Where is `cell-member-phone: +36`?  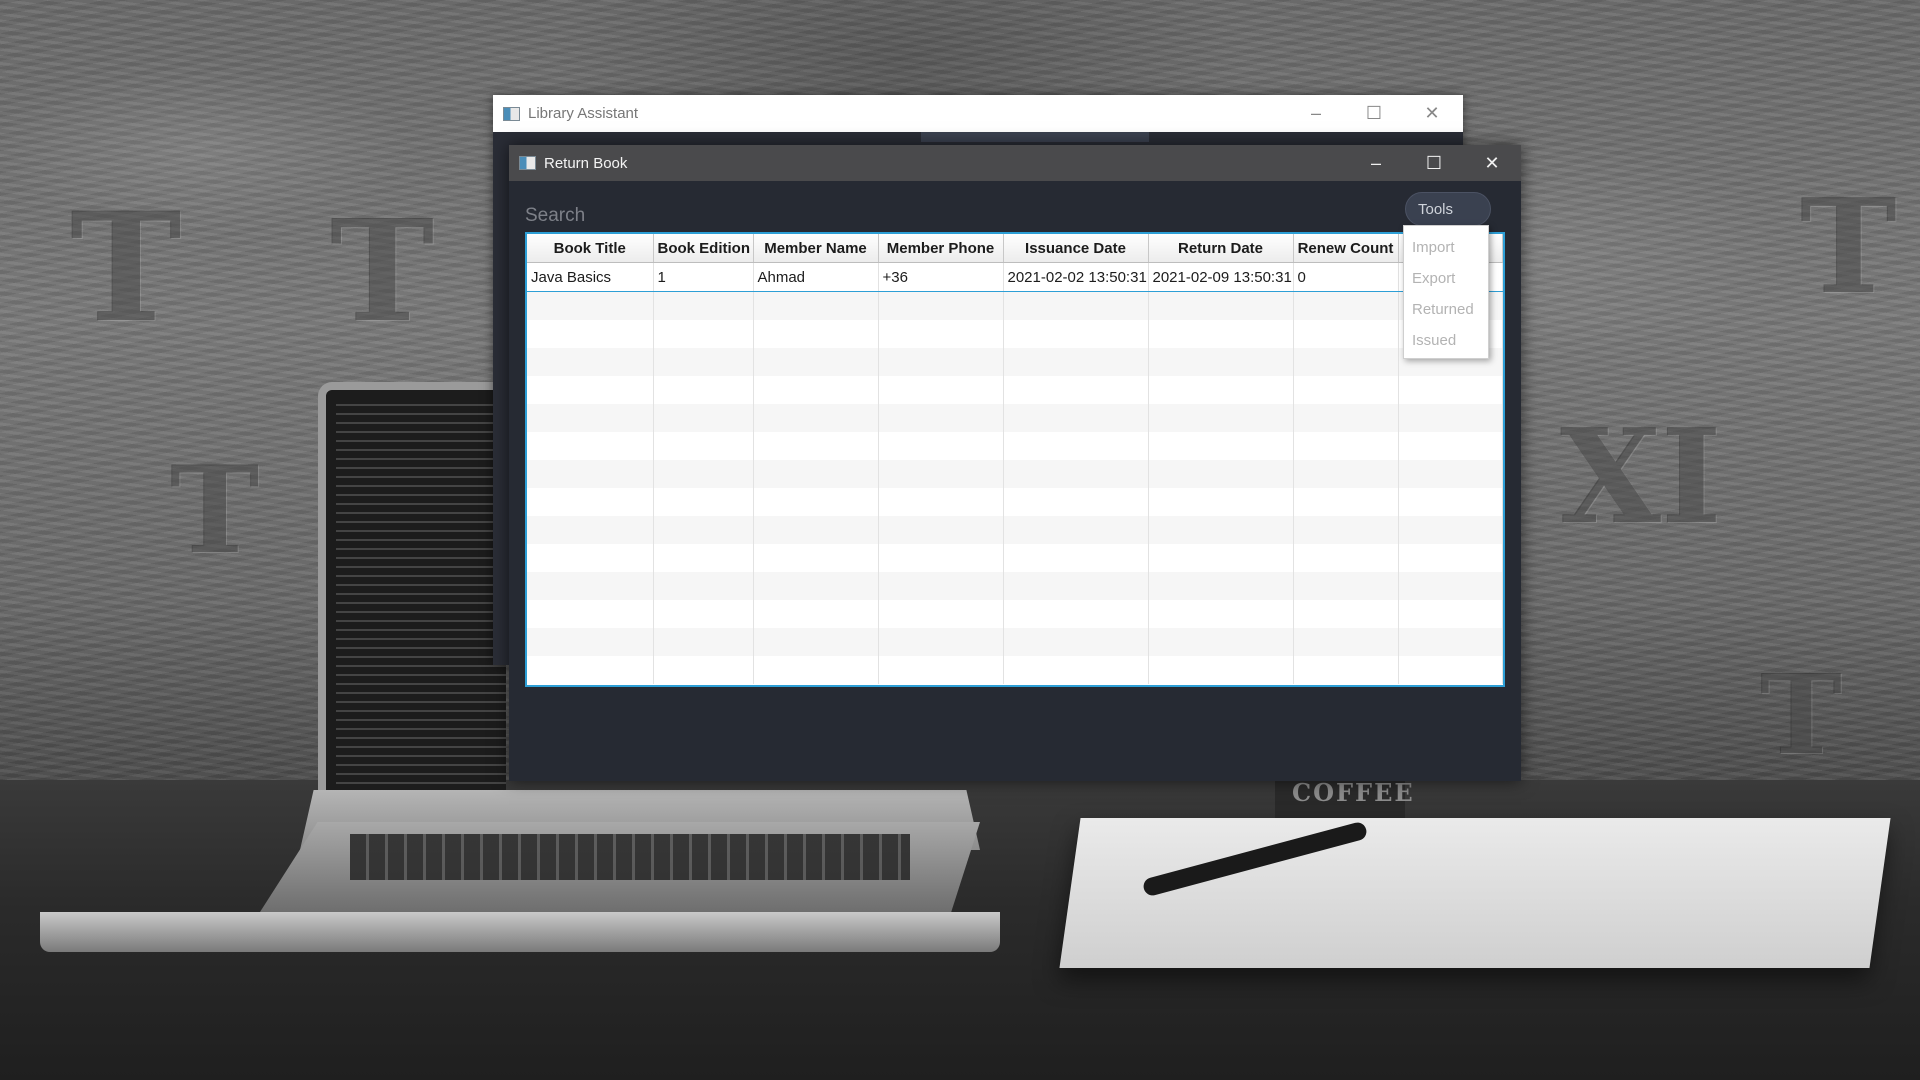 cell-member-phone: +36 is located at coordinates (941, 277).